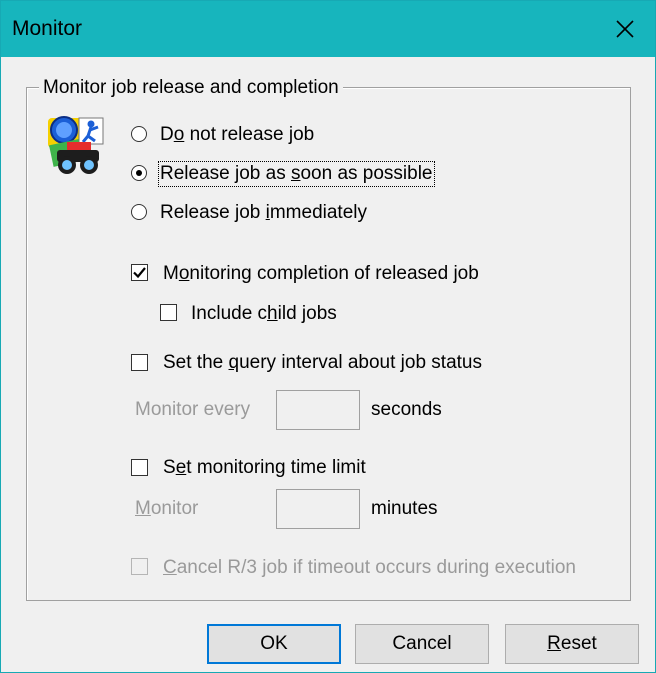 The height and width of the screenshot is (673, 656). Describe the element at coordinates (139, 467) in the screenshot. I see `checkbox-time-limit` at that location.